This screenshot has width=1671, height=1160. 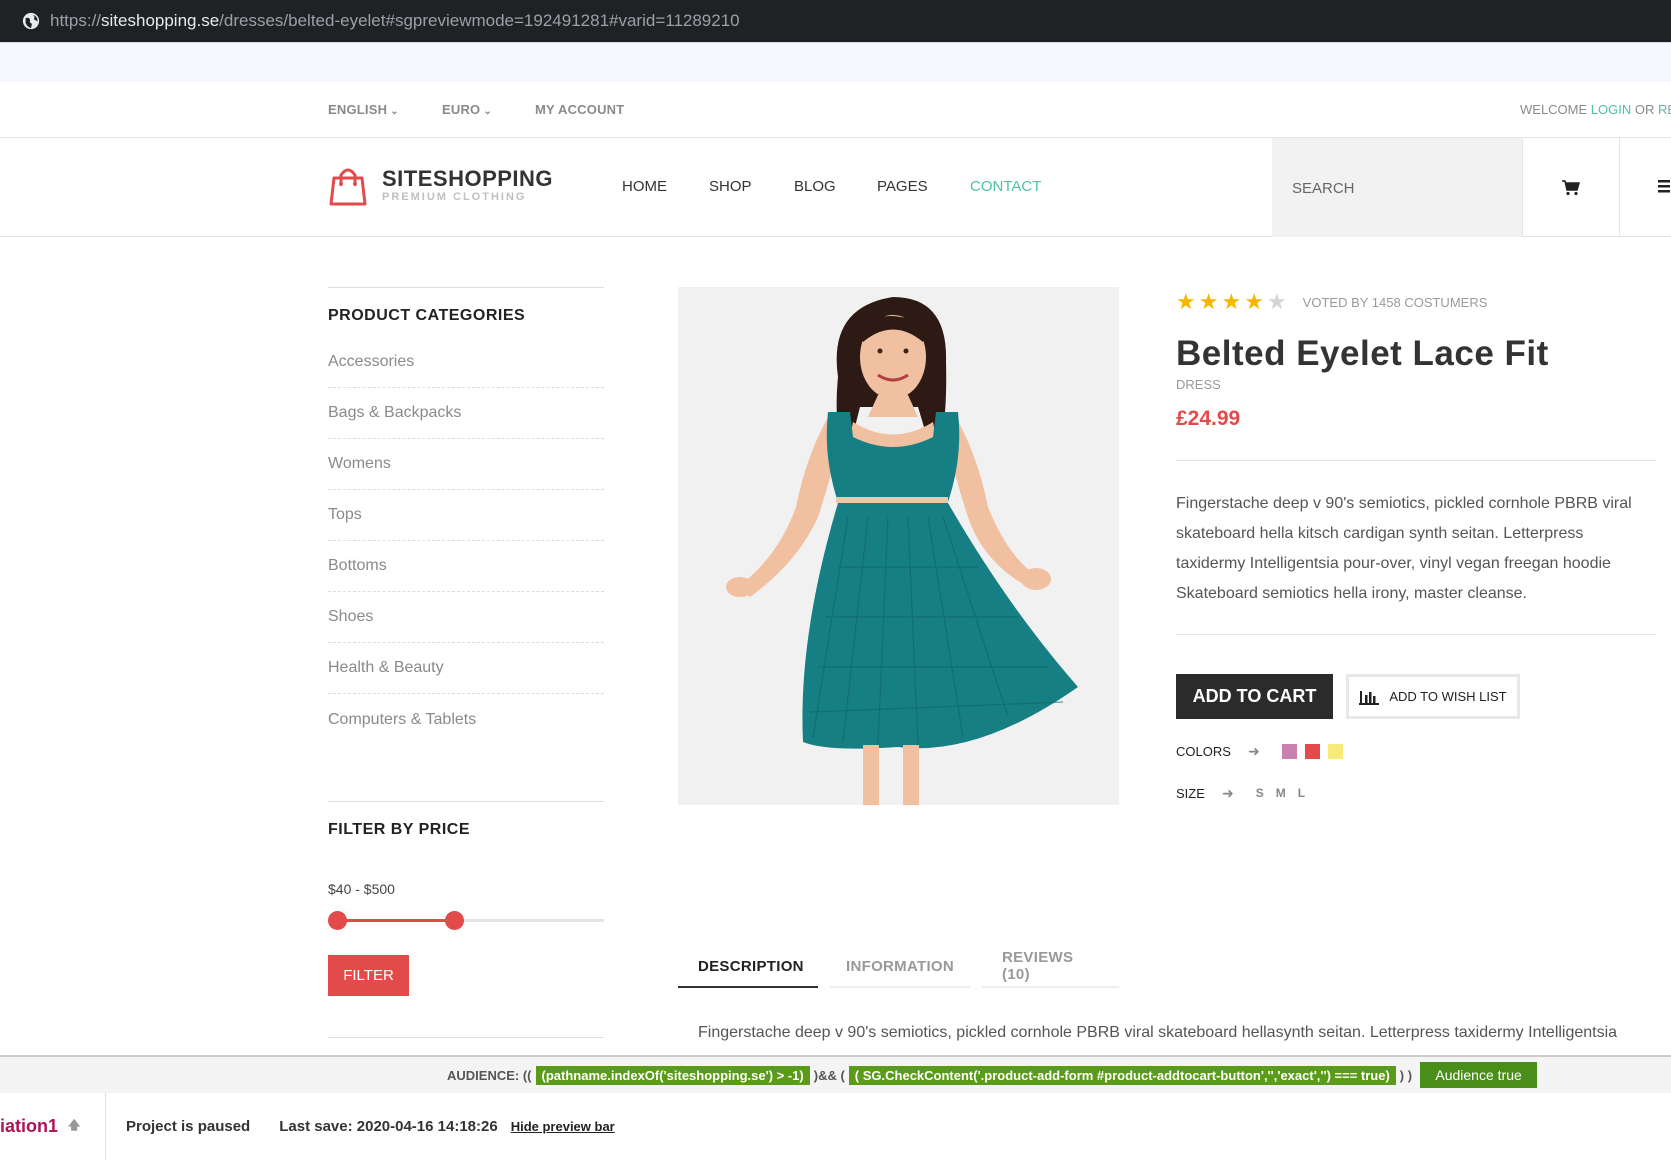 What do you see at coordinates (1312, 751) in the screenshot?
I see `color-swatch-red` at bounding box center [1312, 751].